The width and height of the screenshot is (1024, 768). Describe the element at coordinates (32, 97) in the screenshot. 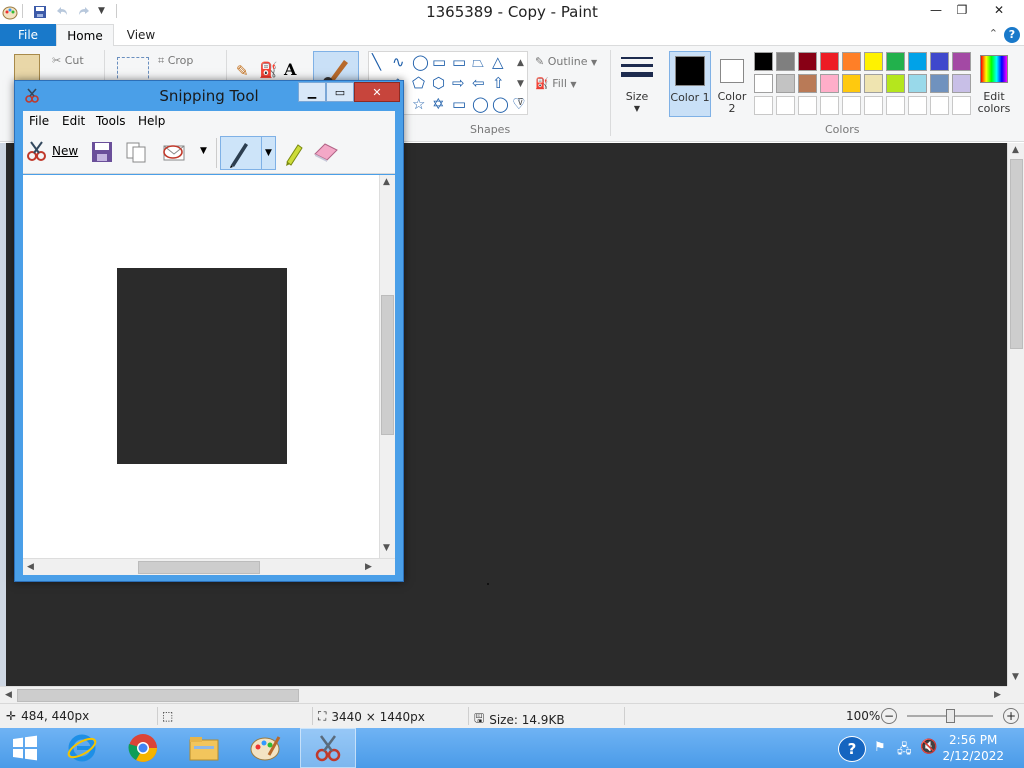

I see `snipping-tool-app-icon` at that location.